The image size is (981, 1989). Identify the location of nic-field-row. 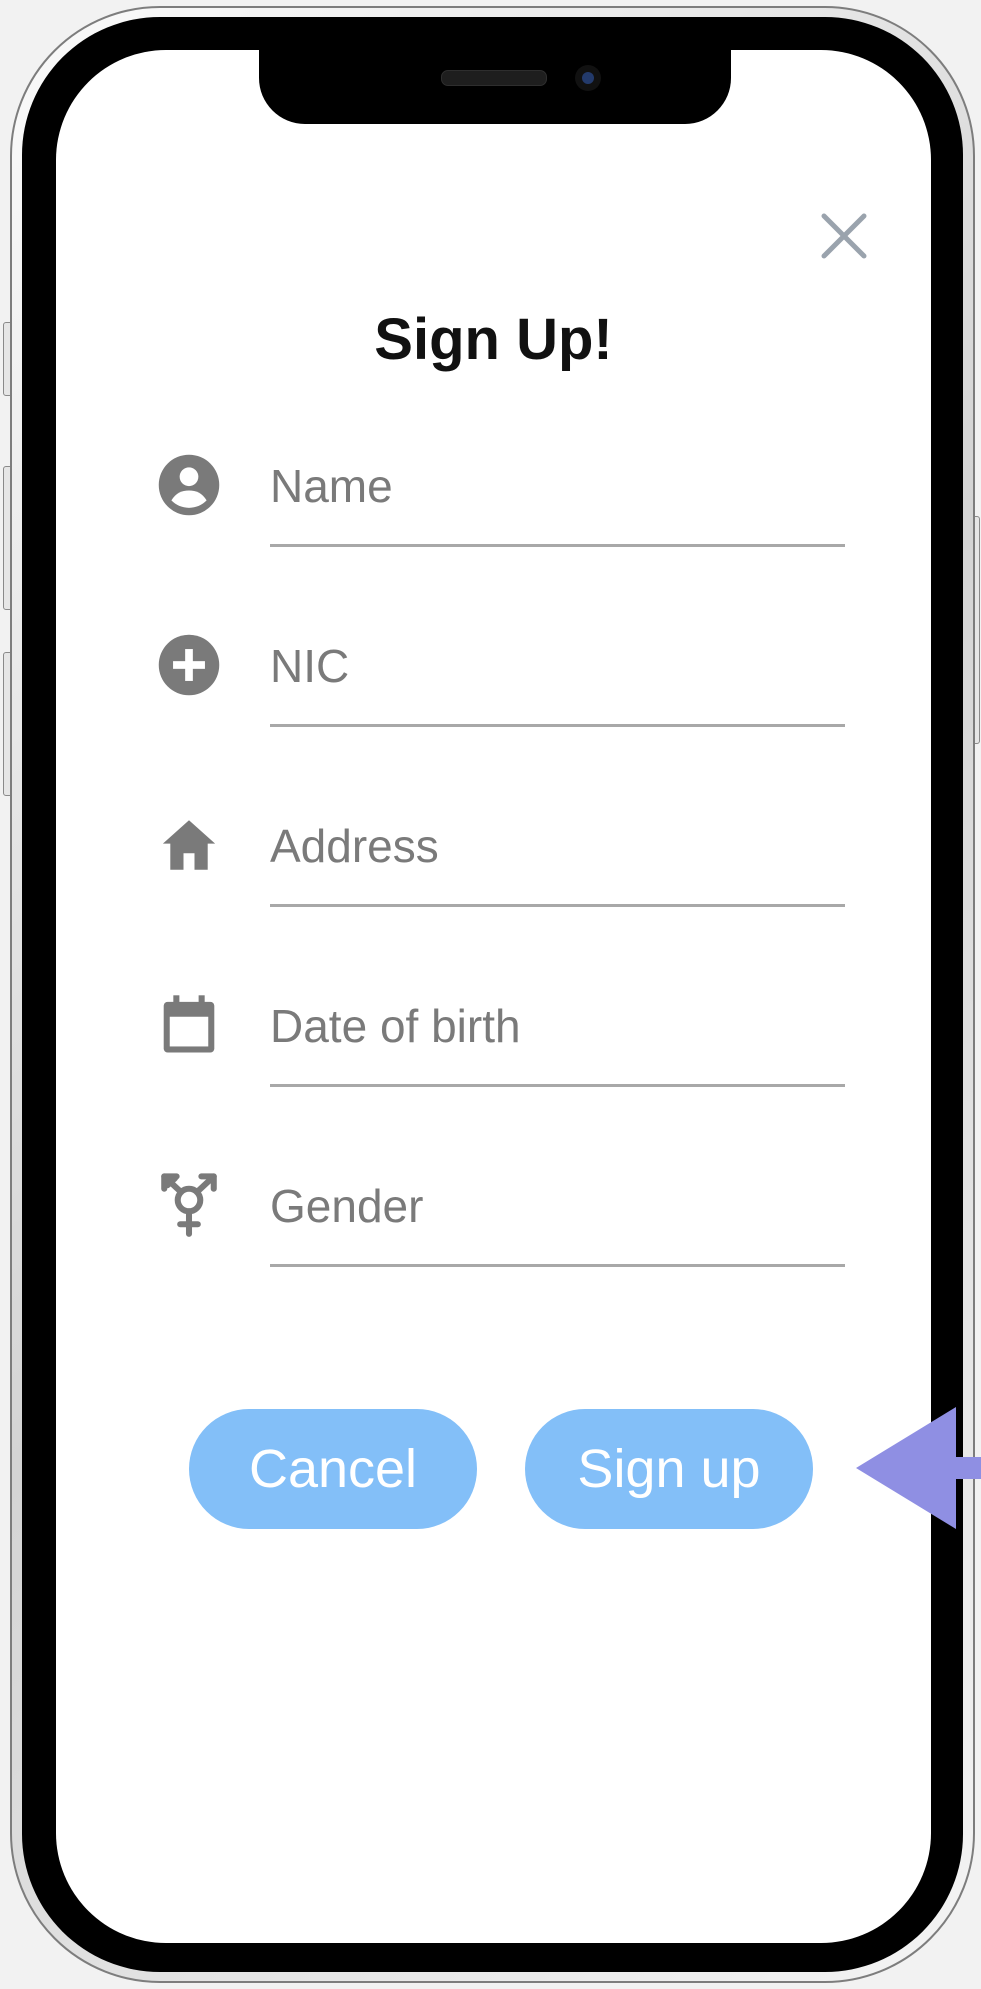
(500, 692).